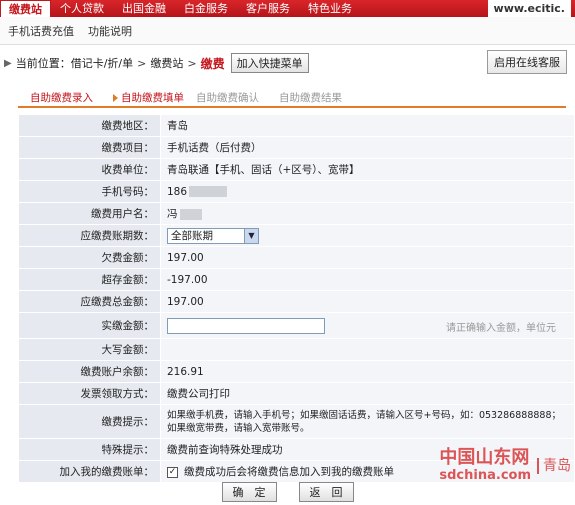  I want to click on period-cell: 全部账期 ▼, so click(367, 235).